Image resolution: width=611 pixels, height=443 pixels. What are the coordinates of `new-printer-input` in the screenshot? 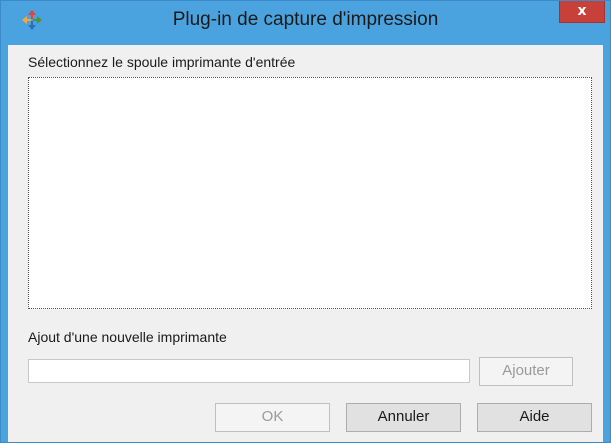 It's located at (249, 371).